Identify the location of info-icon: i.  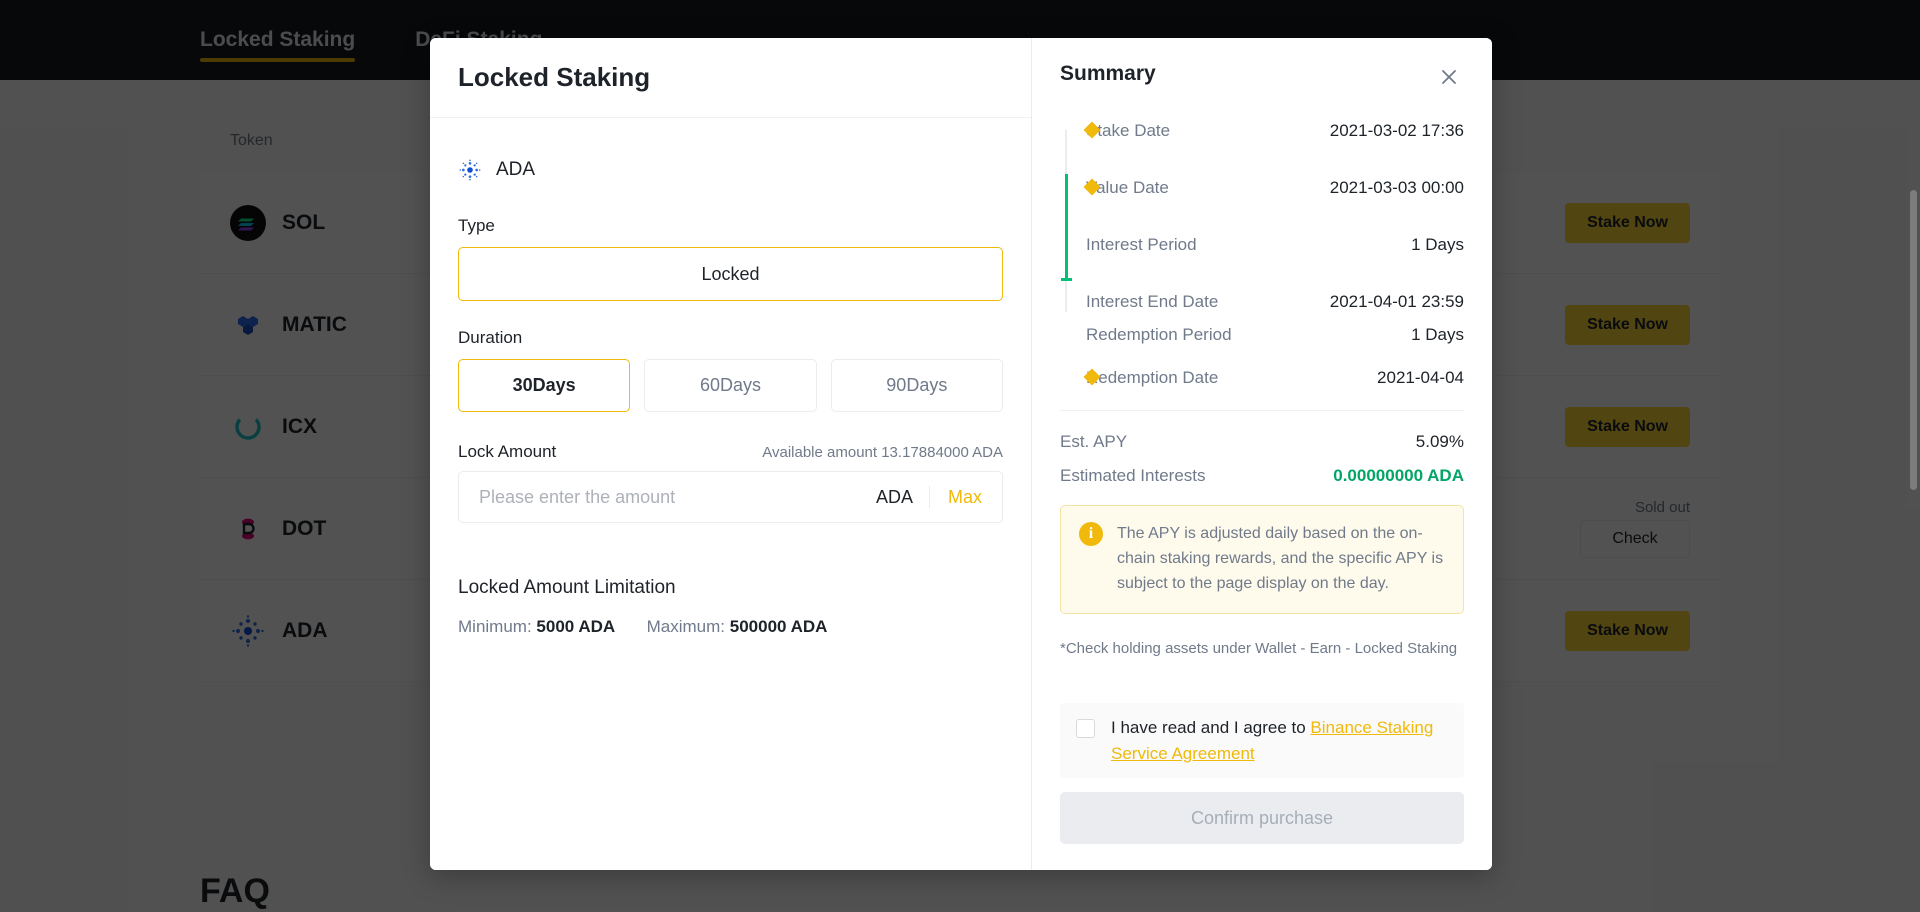
(1091, 534).